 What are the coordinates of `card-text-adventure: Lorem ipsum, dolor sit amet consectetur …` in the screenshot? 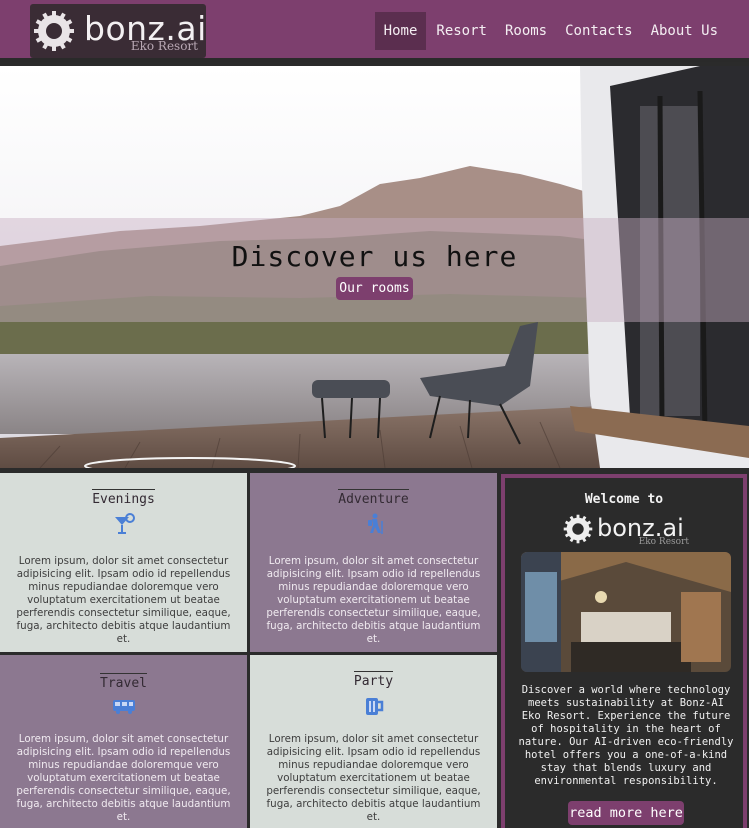 It's located at (373, 600).